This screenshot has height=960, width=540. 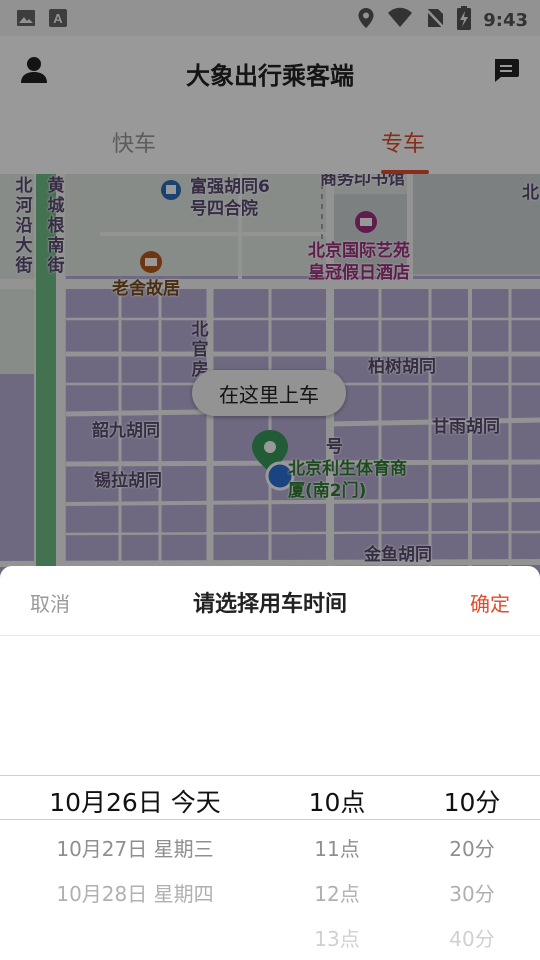 I want to click on date-option-selected: 10月26日 今天, so click(x=135, y=801).